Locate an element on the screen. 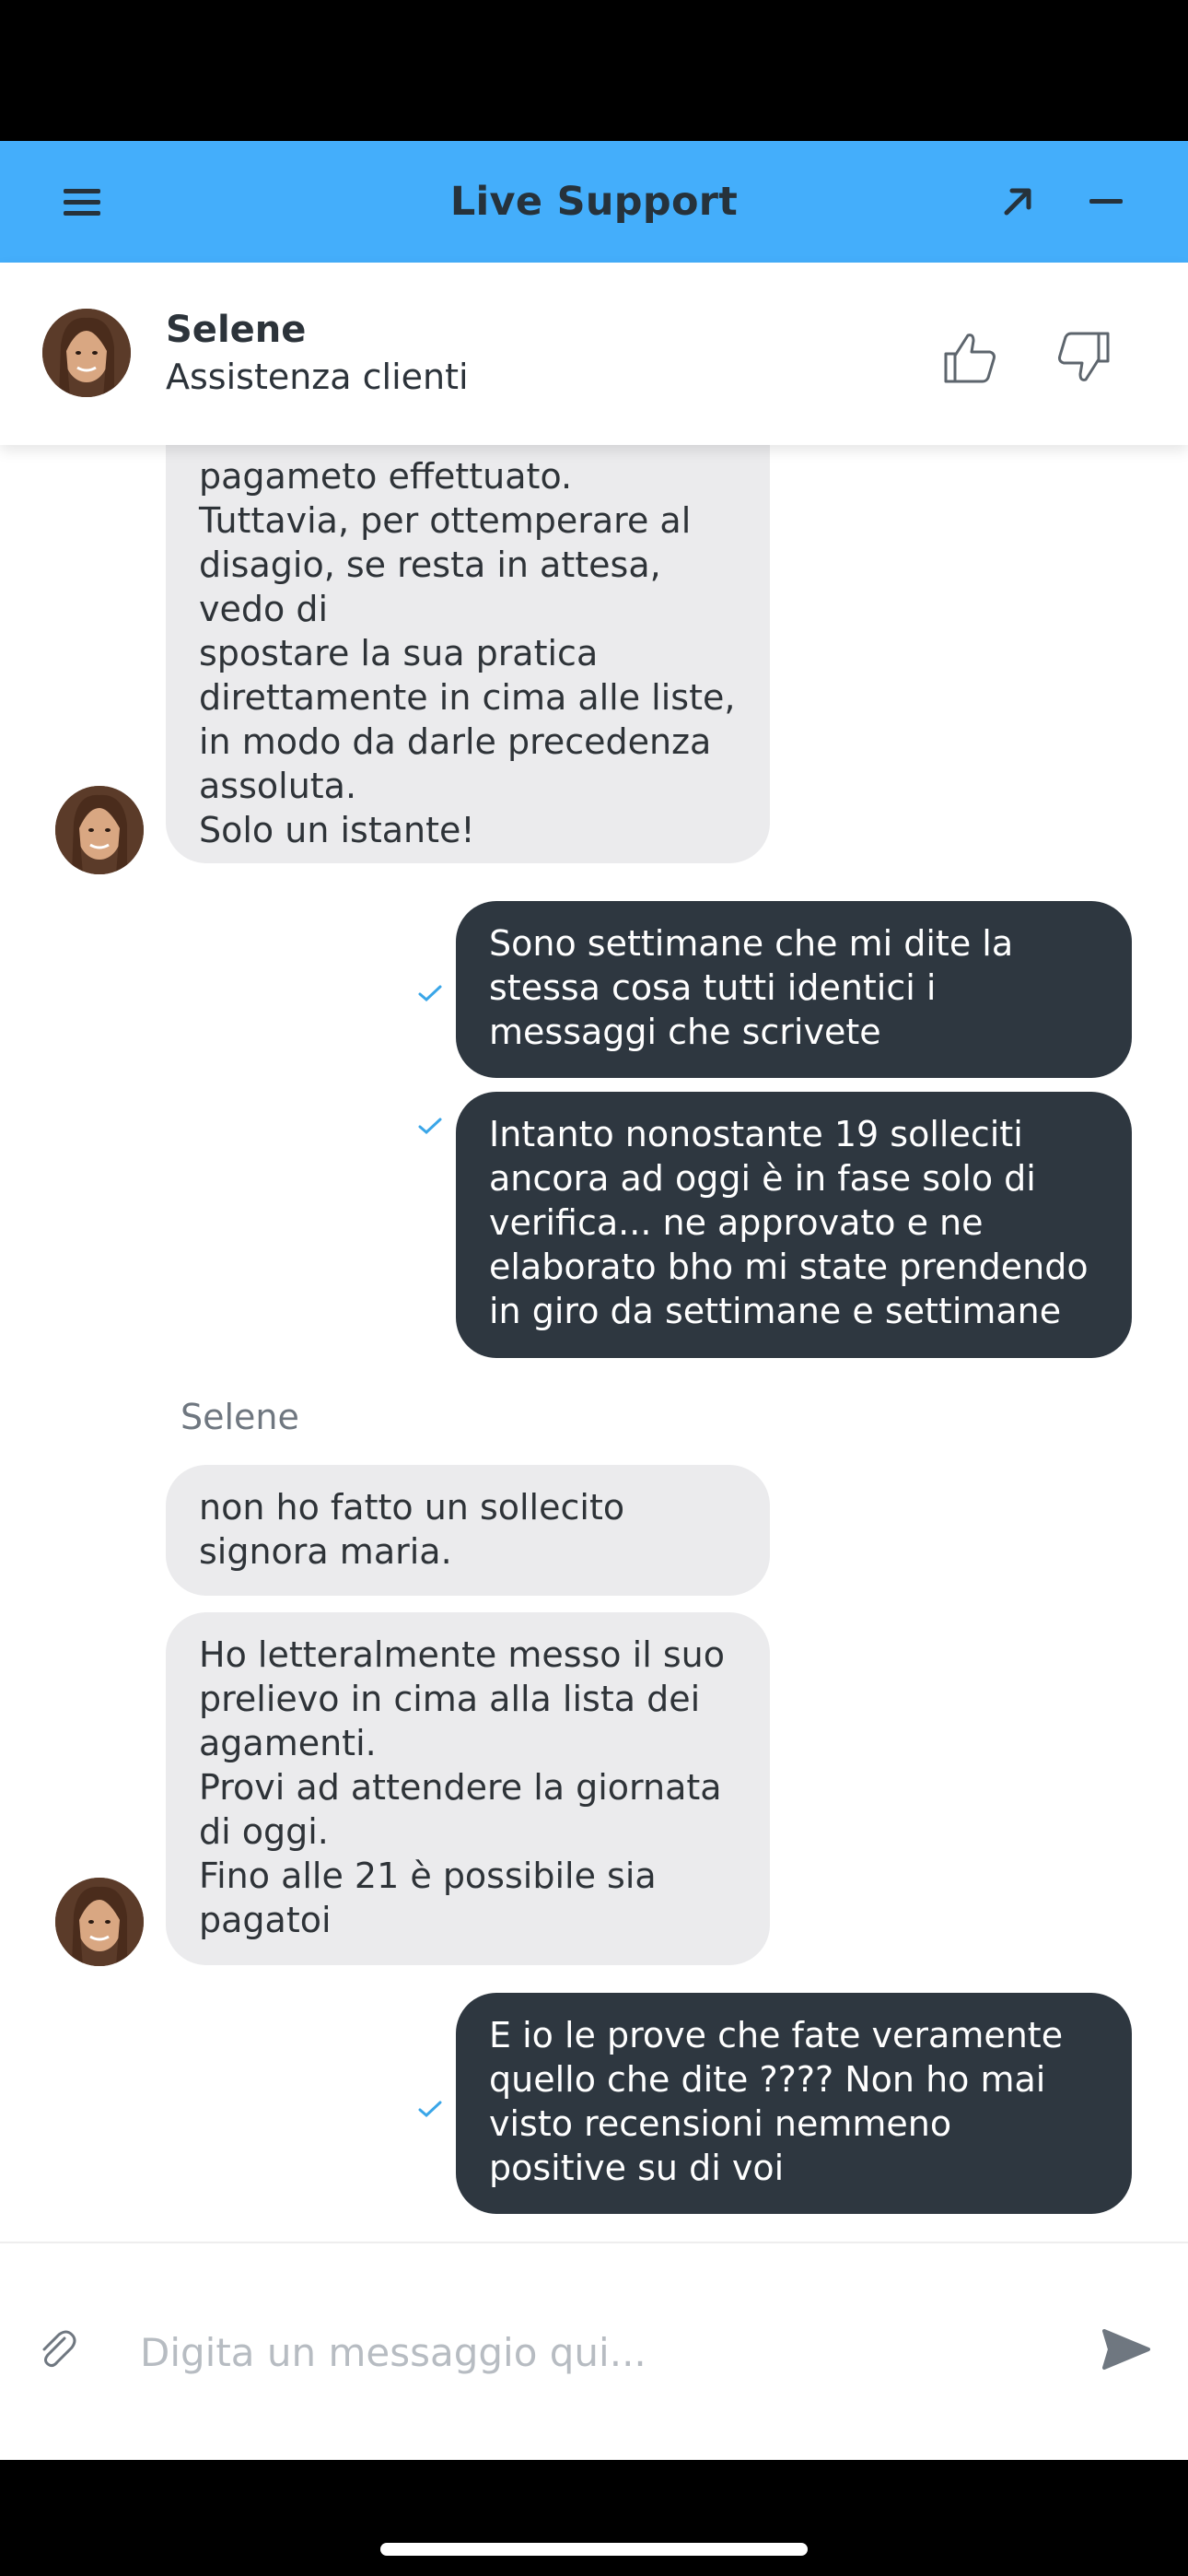  message-input is located at coordinates (591, 2352).